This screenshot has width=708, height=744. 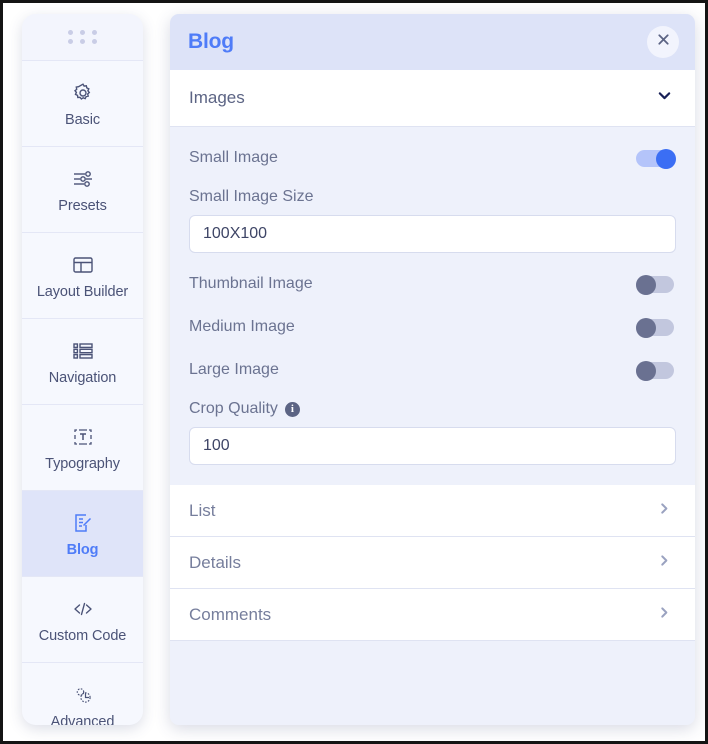 I want to click on sidebar-item-typography: Typography, so click(x=82, y=448).